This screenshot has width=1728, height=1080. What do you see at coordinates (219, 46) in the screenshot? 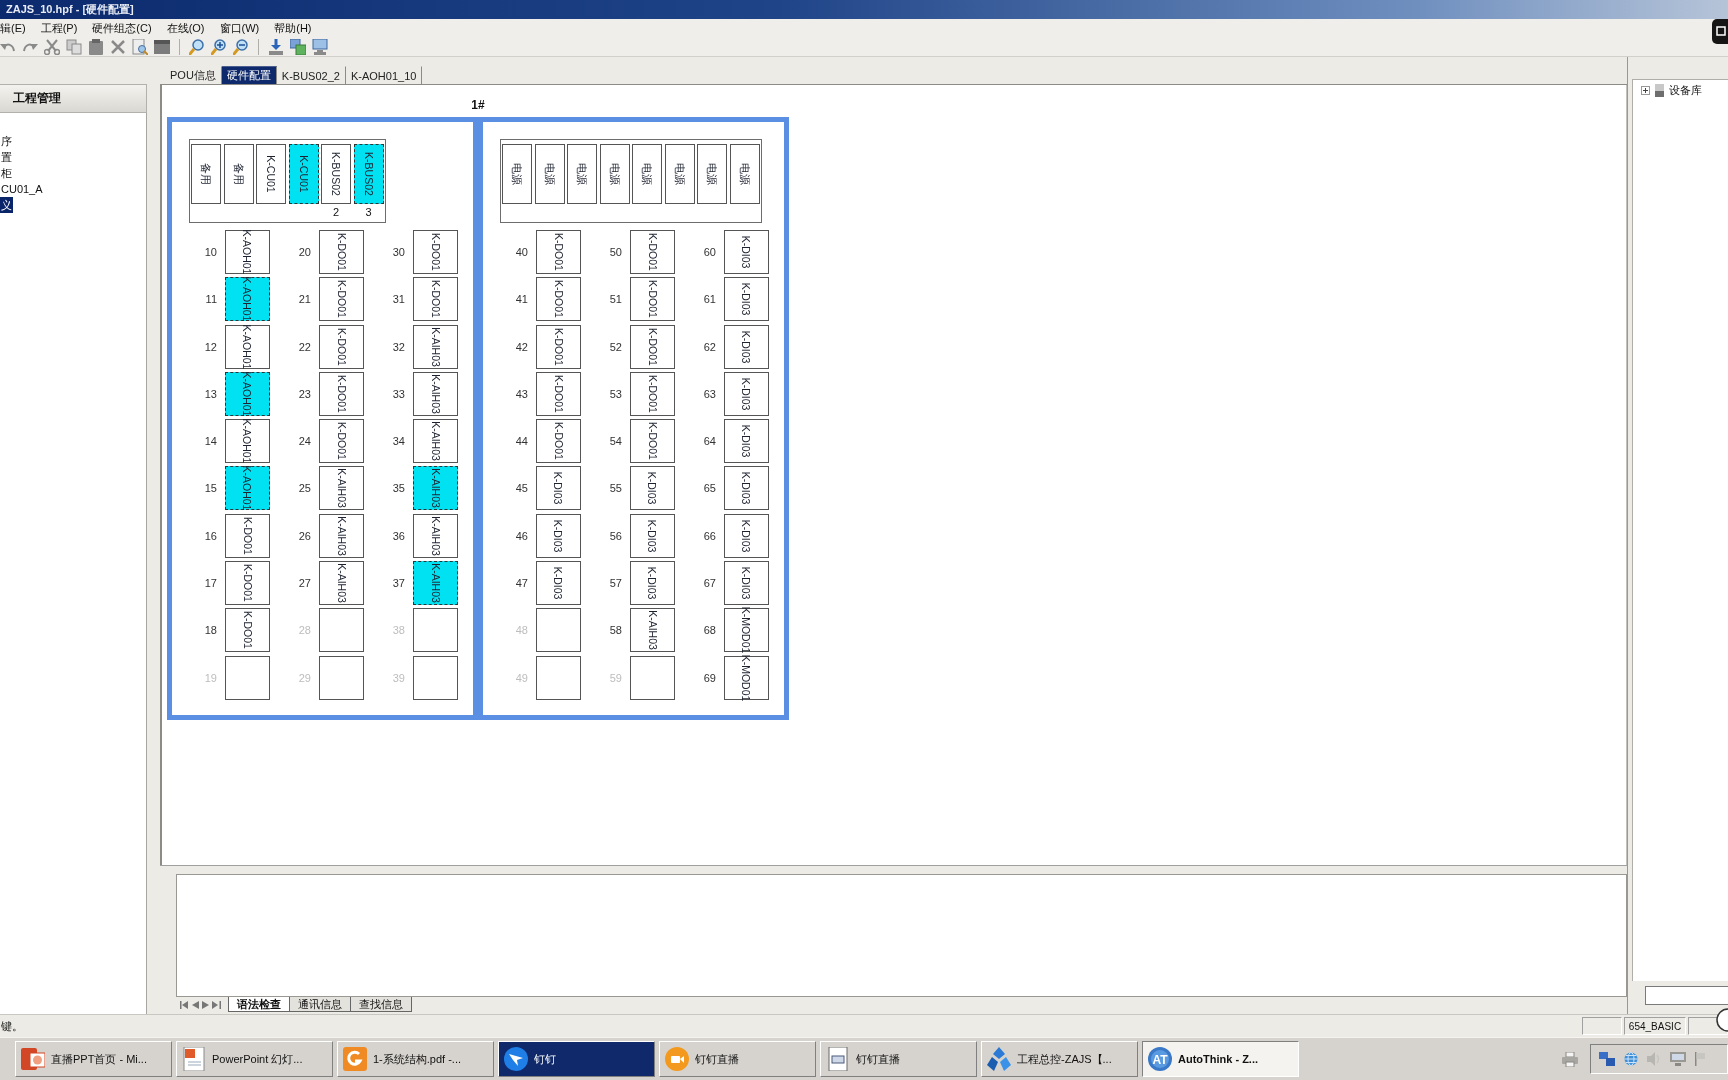
I see `zoom-in-icon` at bounding box center [219, 46].